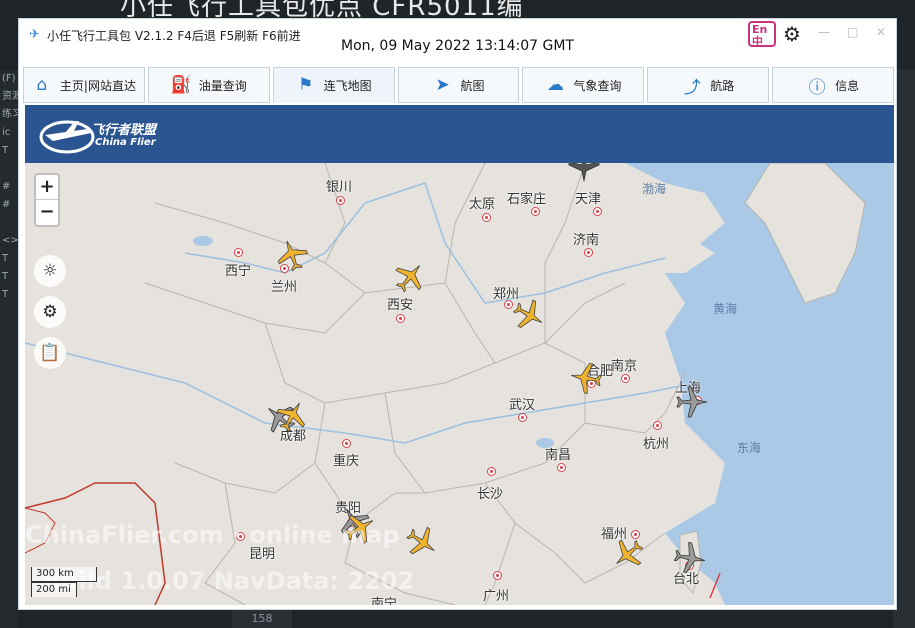 The height and width of the screenshot is (628, 915). I want to click on gear-icon: ⚙, so click(792, 34).